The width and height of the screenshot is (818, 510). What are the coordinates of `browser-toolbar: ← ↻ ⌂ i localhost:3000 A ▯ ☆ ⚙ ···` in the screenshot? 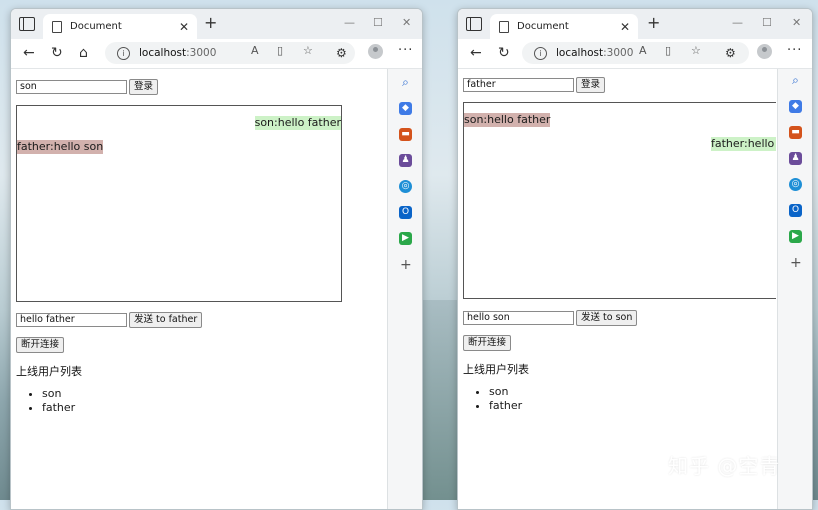 It's located at (216, 54).